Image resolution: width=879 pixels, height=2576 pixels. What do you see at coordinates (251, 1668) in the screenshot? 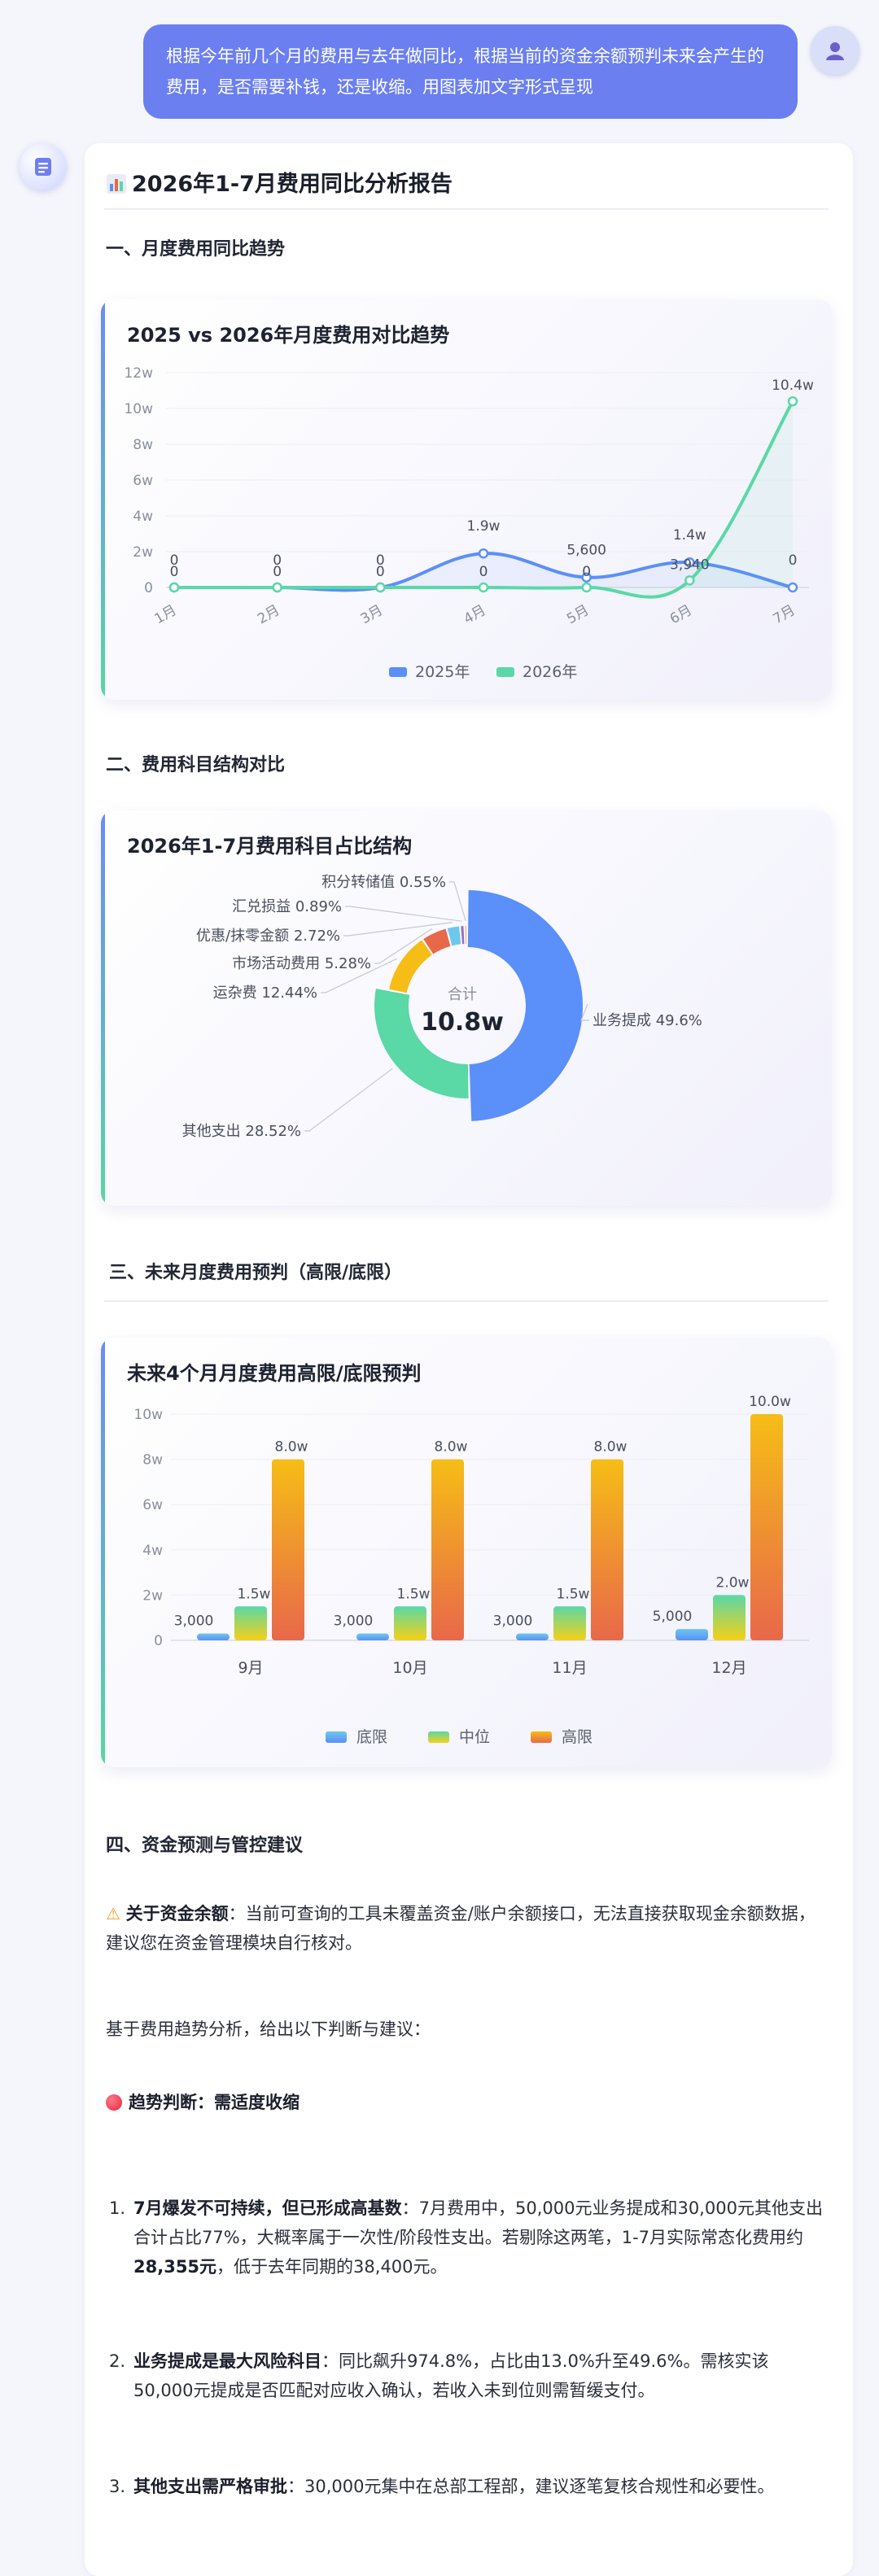
I see `x-tick-label: 9月` at bounding box center [251, 1668].